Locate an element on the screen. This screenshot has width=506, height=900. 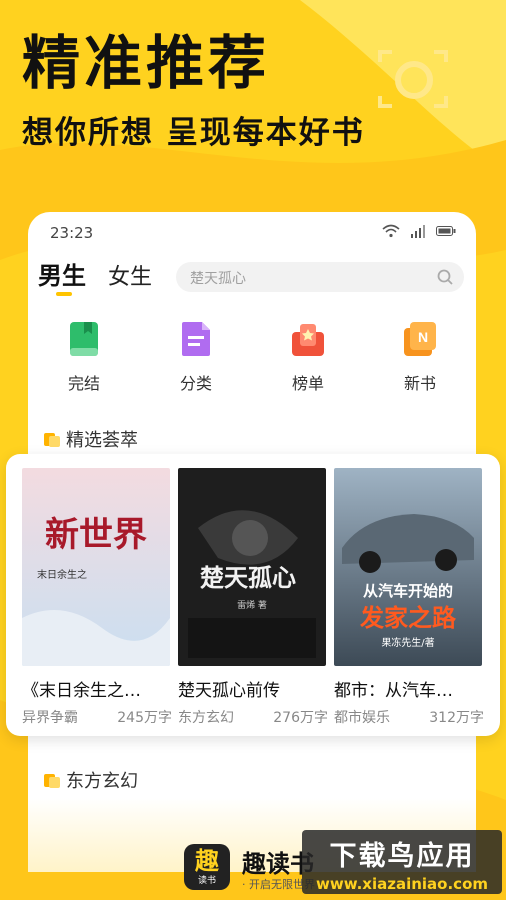
document-icon is located at coordinates (196, 339).